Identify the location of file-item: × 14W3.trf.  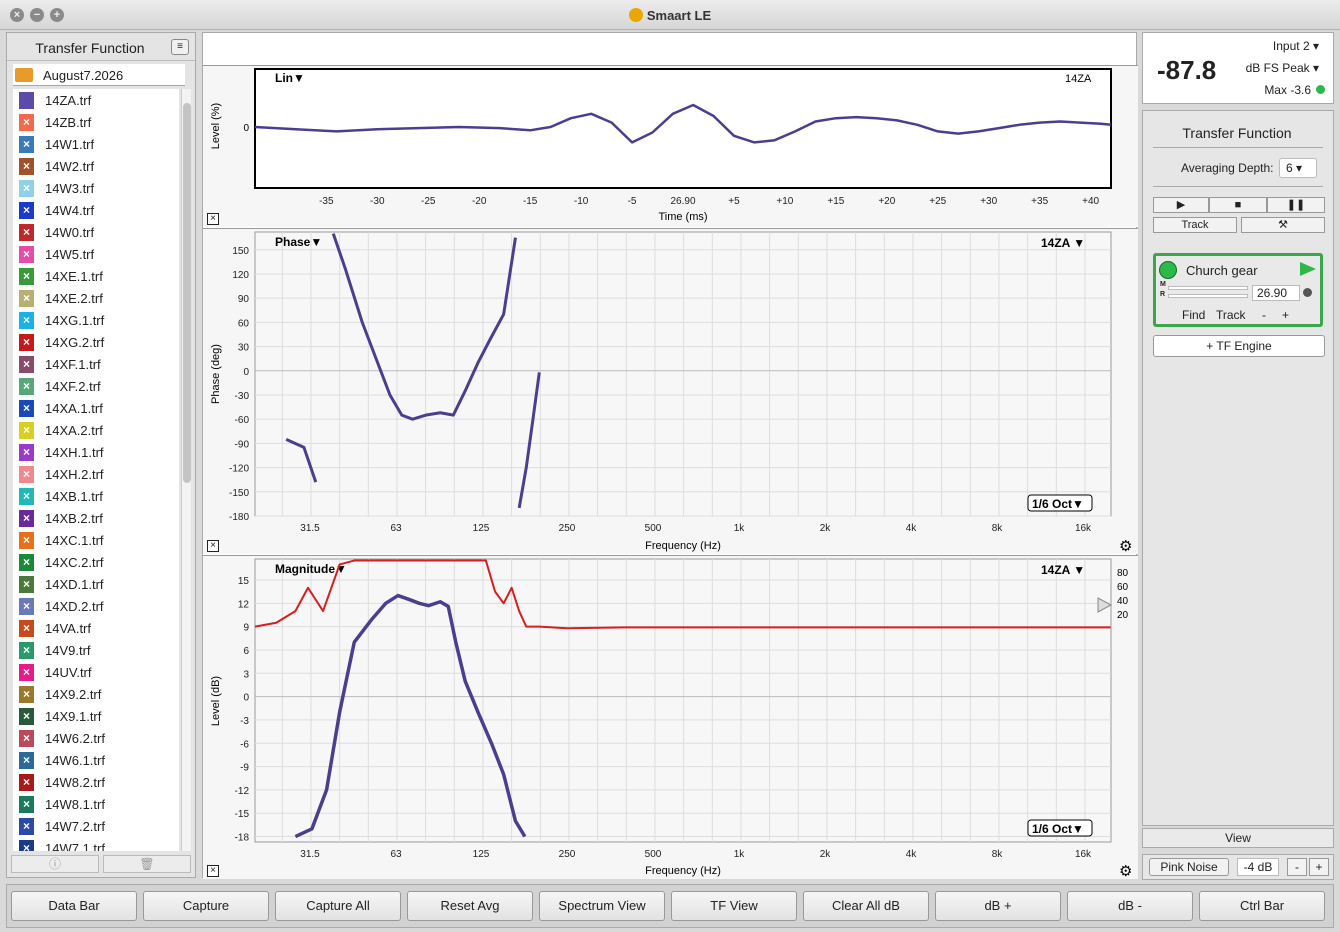
(96, 188).